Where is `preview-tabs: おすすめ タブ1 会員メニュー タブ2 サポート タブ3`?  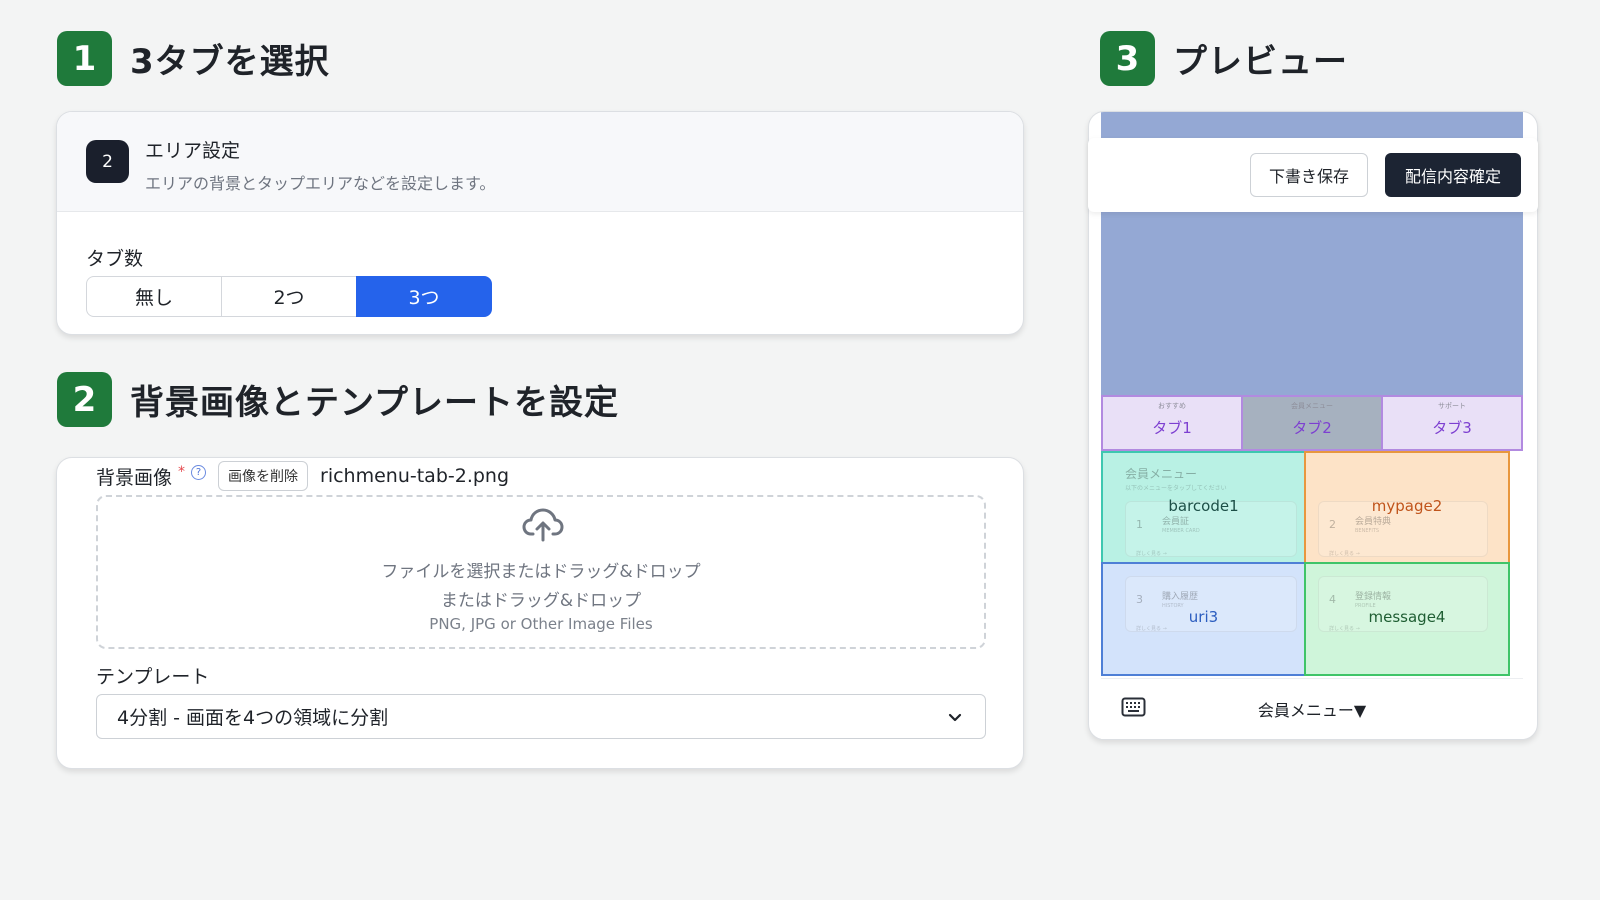
preview-tabs: おすすめ タブ1 会員メニュー タブ2 サポート タブ3 is located at coordinates (1312, 423).